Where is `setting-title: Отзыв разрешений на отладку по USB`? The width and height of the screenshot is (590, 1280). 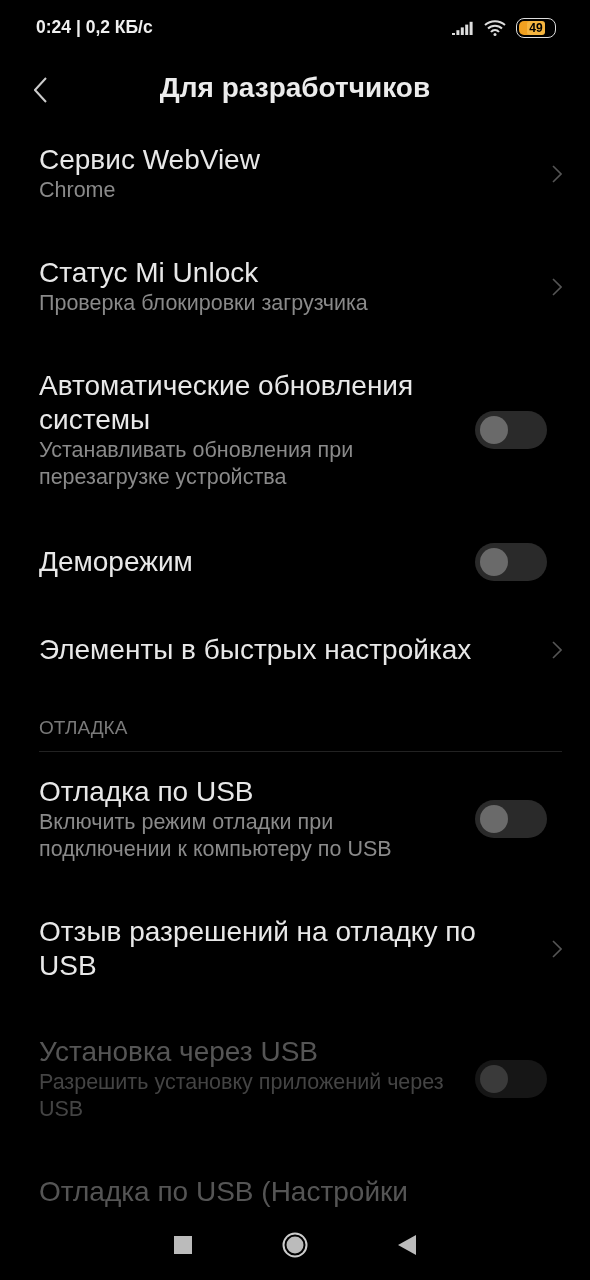
setting-title: Отзыв разрешений на отладку по USB is located at coordinates (258, 949).